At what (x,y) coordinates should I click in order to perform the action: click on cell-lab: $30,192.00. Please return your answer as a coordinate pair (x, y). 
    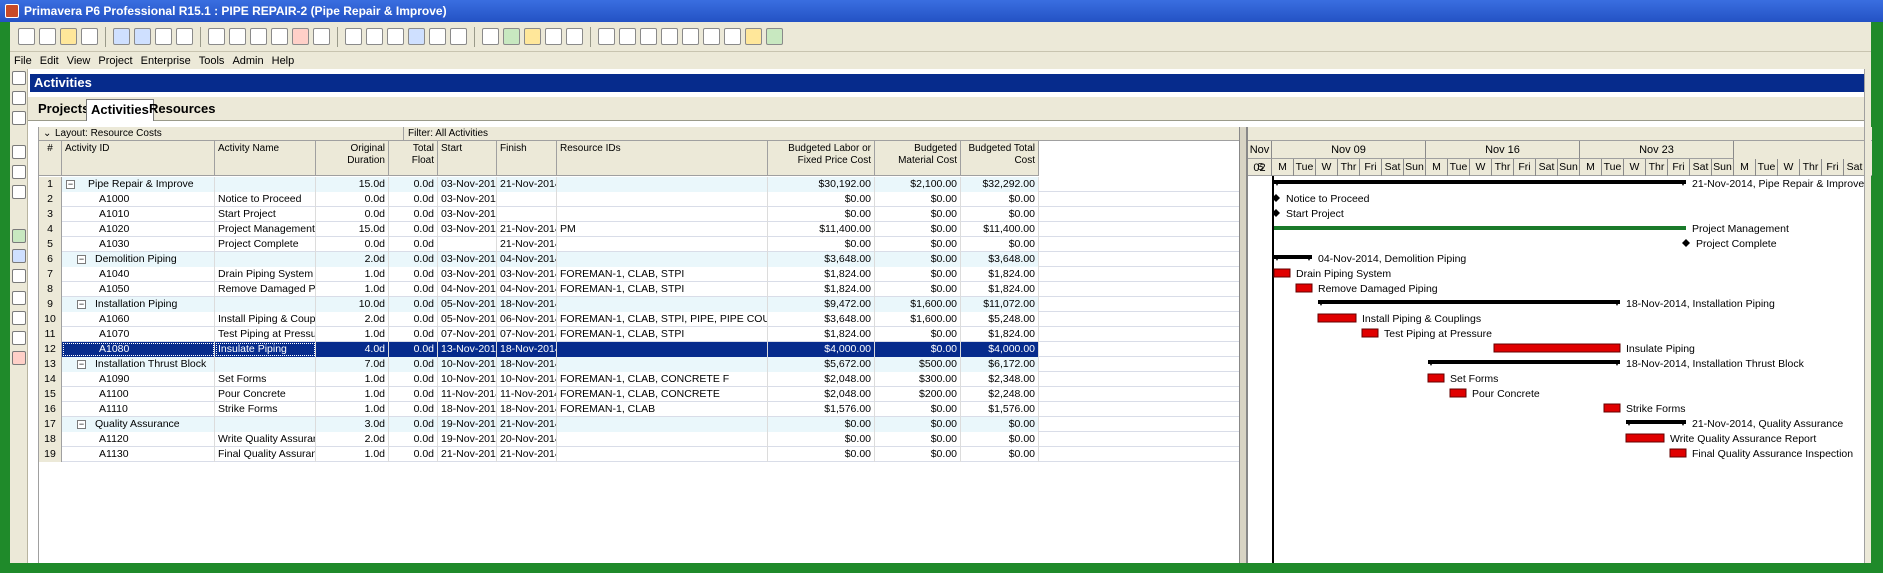
    Looking at the image, I should click on (821, 184).